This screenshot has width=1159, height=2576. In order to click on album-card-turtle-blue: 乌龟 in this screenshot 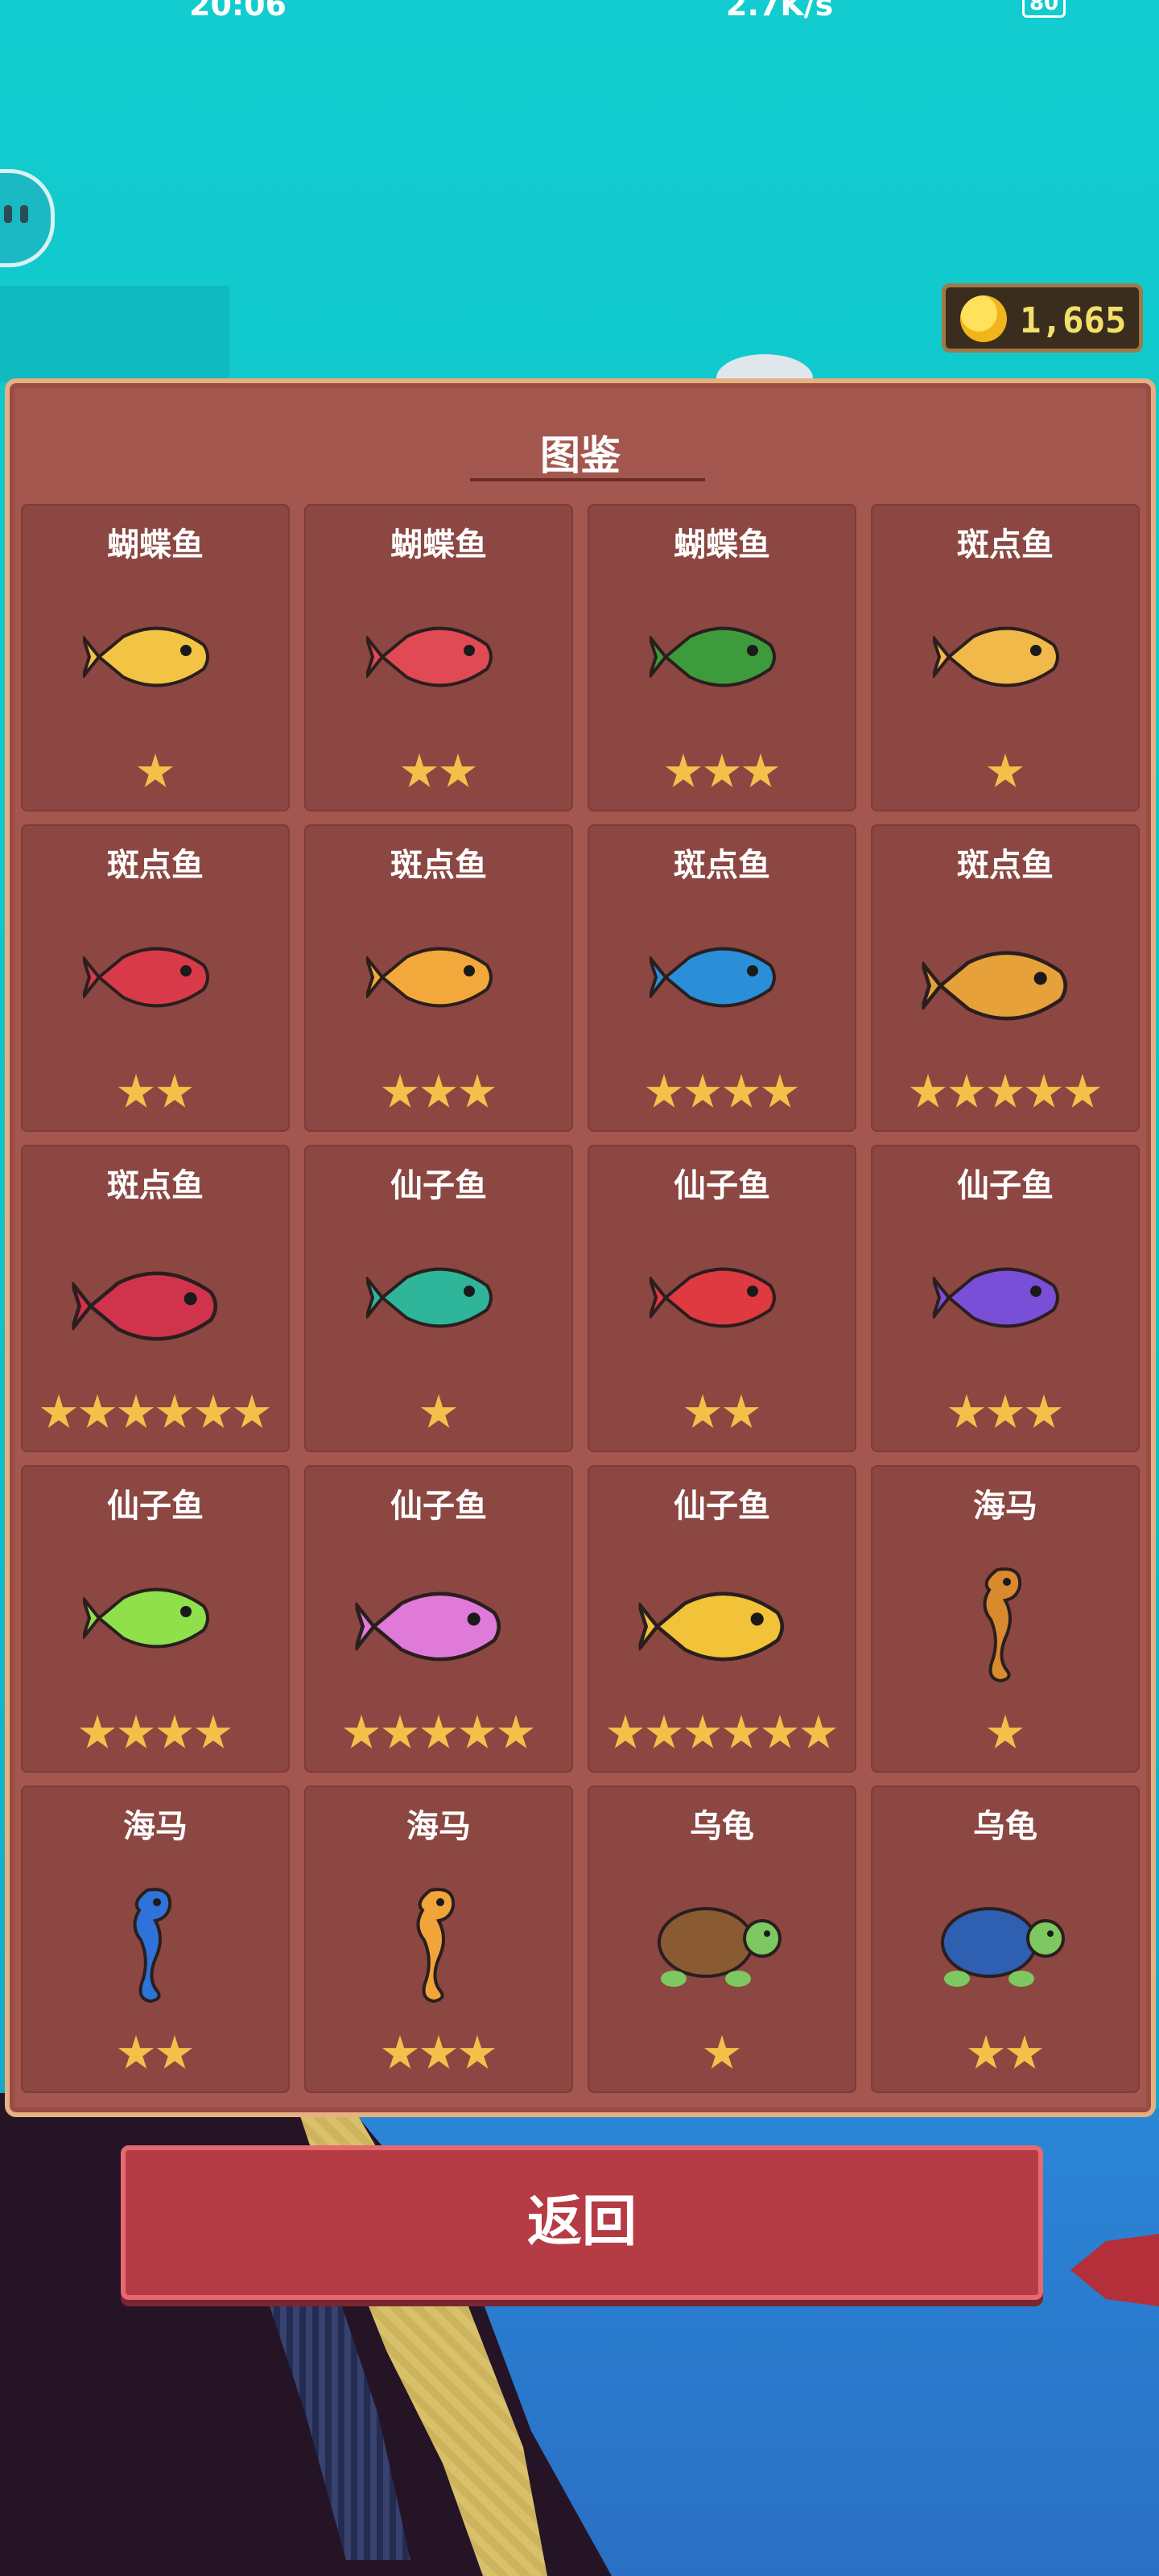, I will do `click(1005, 1939)`.